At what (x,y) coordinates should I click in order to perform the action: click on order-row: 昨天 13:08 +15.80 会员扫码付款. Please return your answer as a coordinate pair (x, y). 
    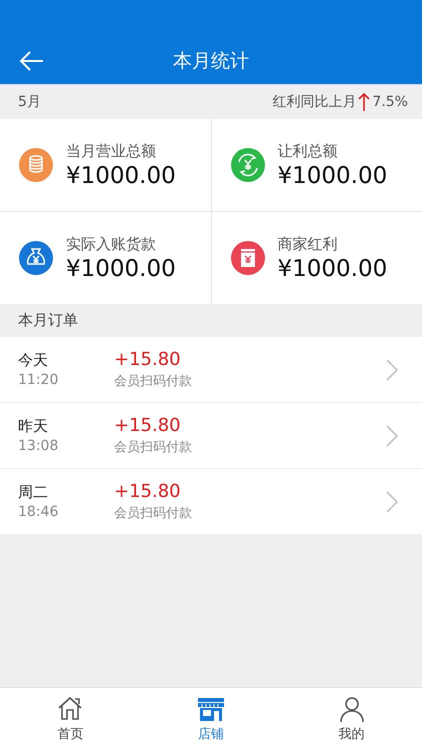
    Looking at the image, I should click on (211, 435).